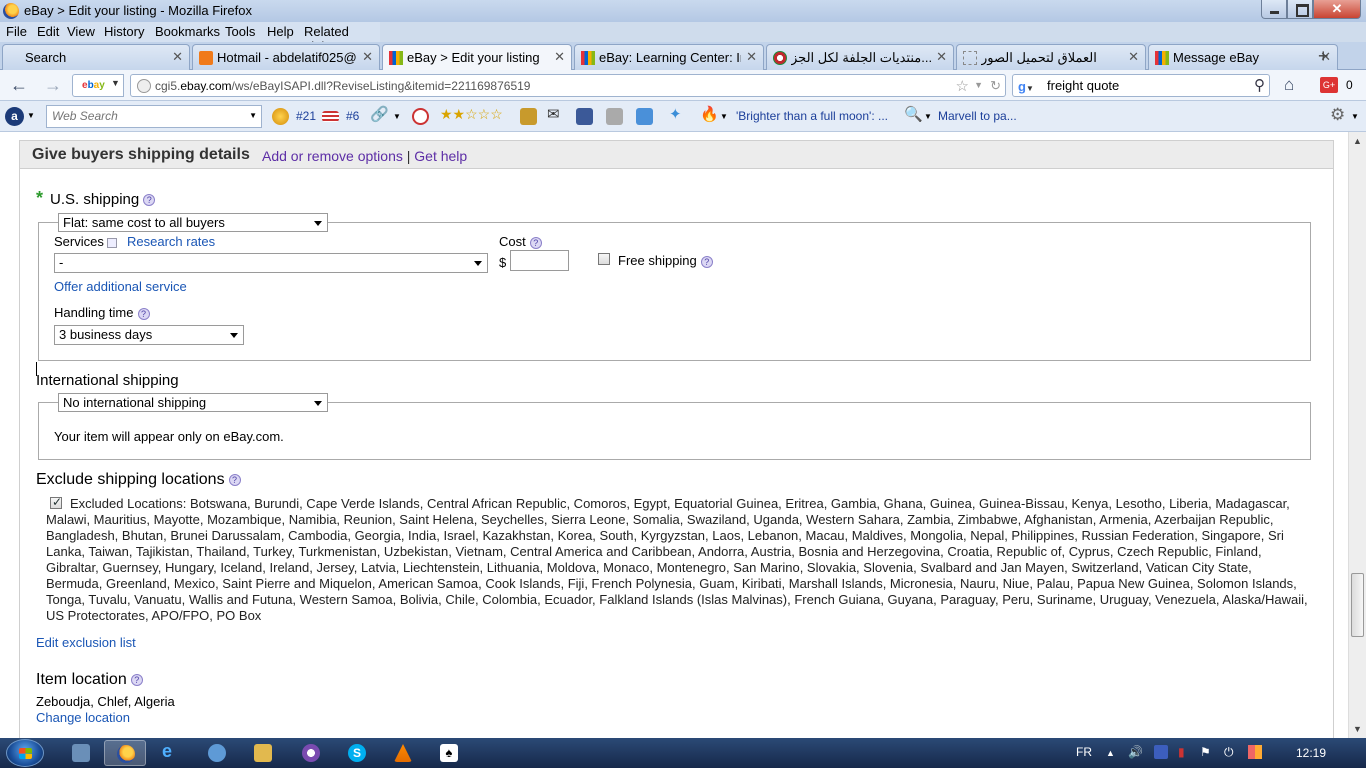 This screenshot has height=768, width=1366. Describe the element at coordinates (1229, 752) in the screenshot. I see `power-icon: ⏻` at that location.